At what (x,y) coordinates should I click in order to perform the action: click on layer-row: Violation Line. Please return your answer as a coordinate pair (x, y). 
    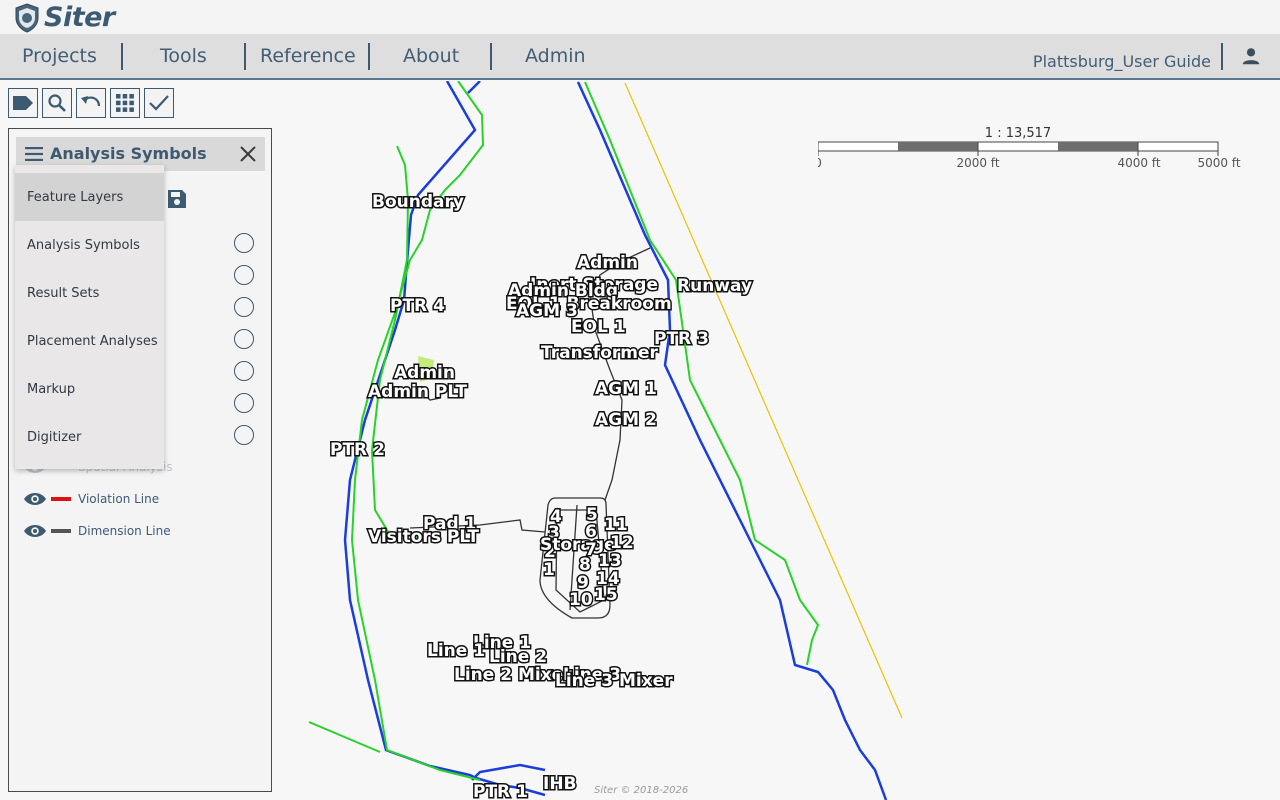
    Looking at the image, I should click on (91, 499).